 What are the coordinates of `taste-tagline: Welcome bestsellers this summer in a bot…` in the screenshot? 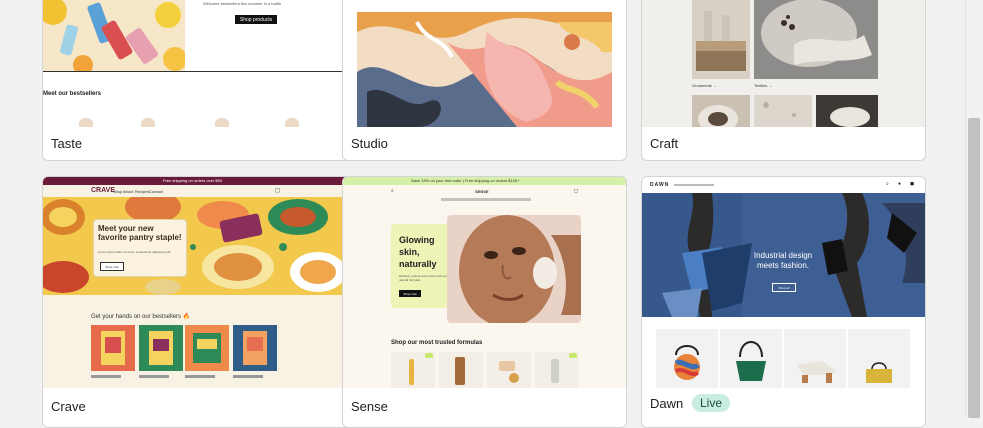 It's located at (242, 3).